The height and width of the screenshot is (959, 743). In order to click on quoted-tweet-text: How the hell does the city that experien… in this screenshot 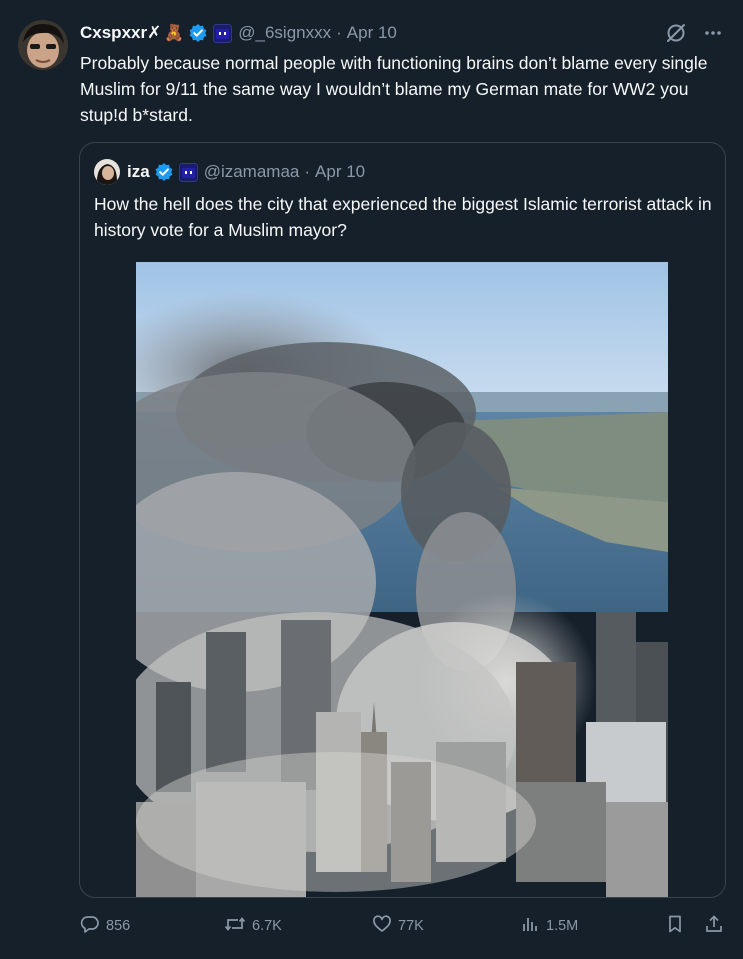, I will do `click(403, 217)`.